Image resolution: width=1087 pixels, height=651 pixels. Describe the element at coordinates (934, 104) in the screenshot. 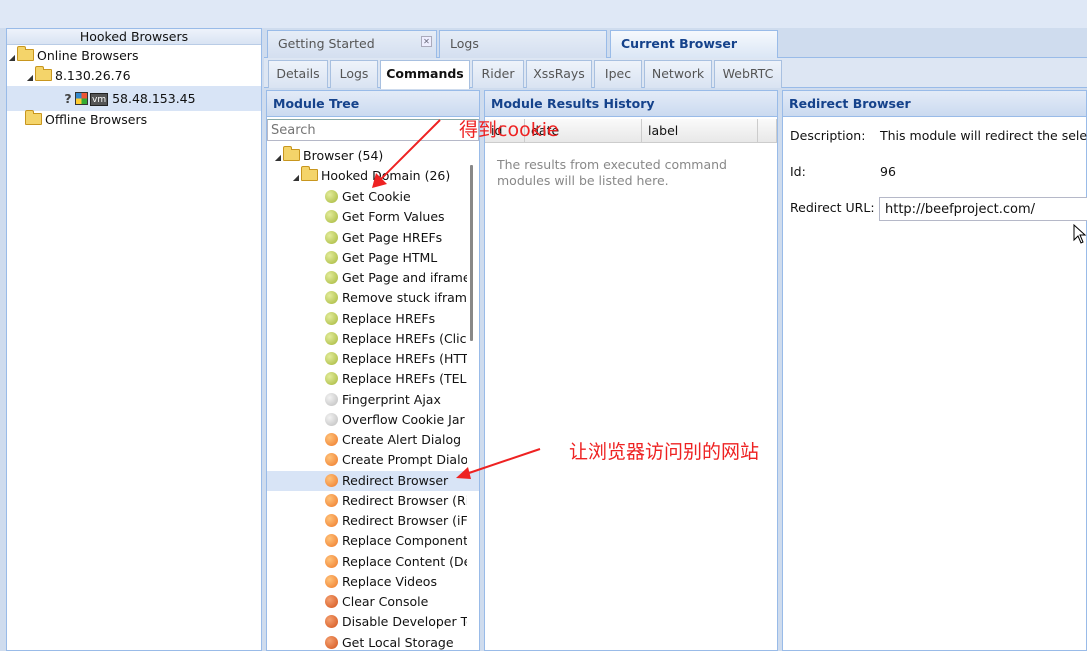

I see `module-detail-title: Redirect Browser` at that location.